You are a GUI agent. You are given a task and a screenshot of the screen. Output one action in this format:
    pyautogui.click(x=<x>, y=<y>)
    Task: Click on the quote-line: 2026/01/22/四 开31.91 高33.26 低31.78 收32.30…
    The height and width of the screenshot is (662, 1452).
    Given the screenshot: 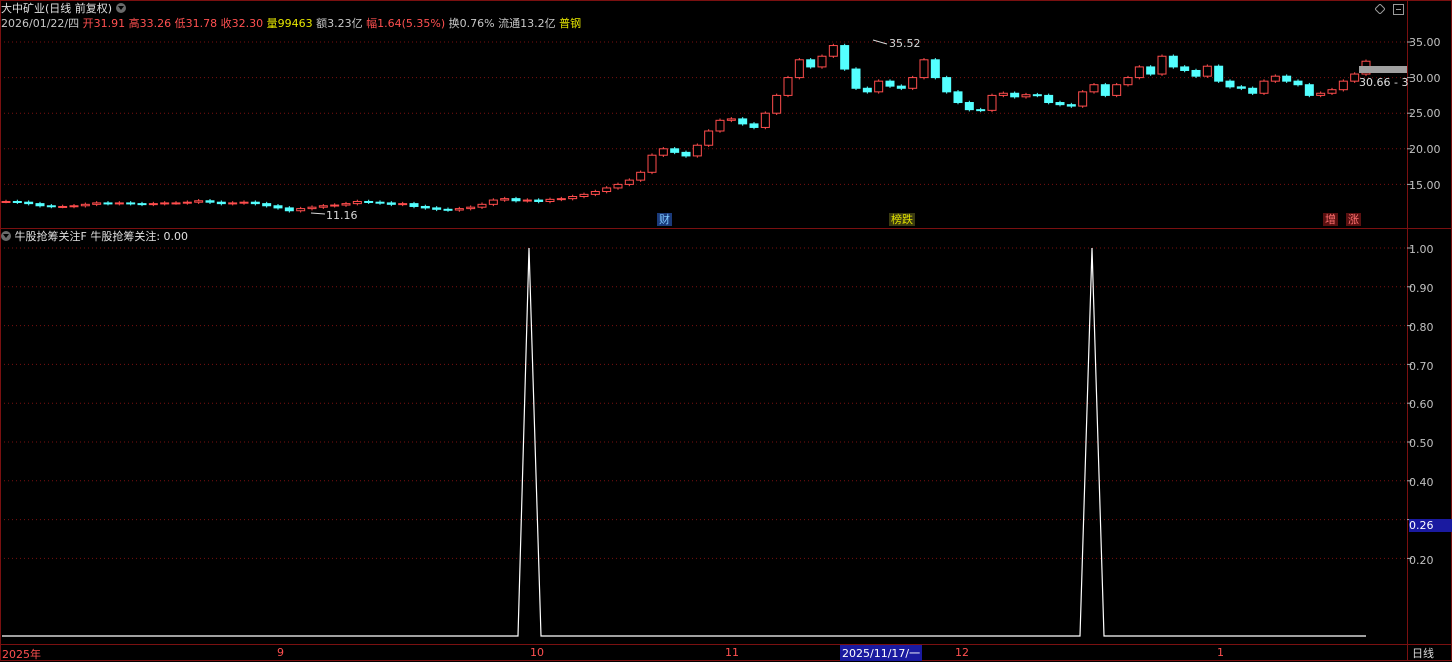 What is the action you would take?
    pyautogui.click(x=291, y=24)
    